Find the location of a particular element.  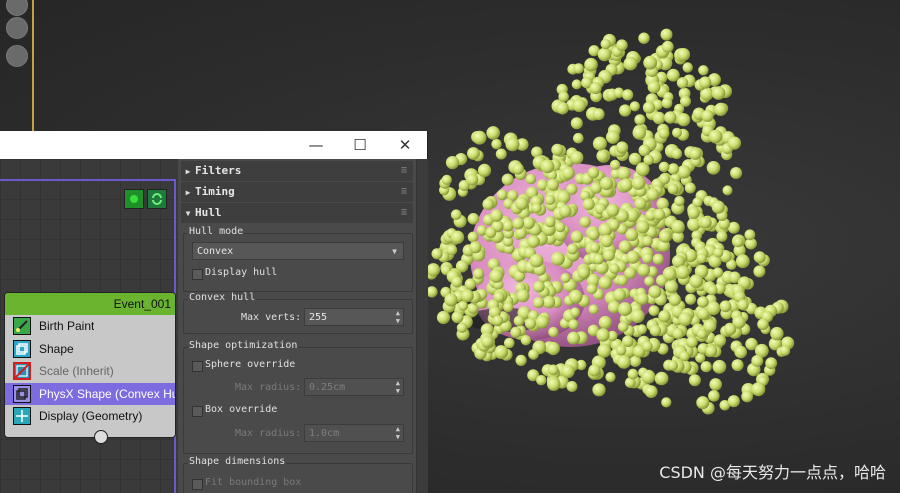

operator-physx-shape: PhysX Shape (Convex Hull is located at coordinates (90, 393).